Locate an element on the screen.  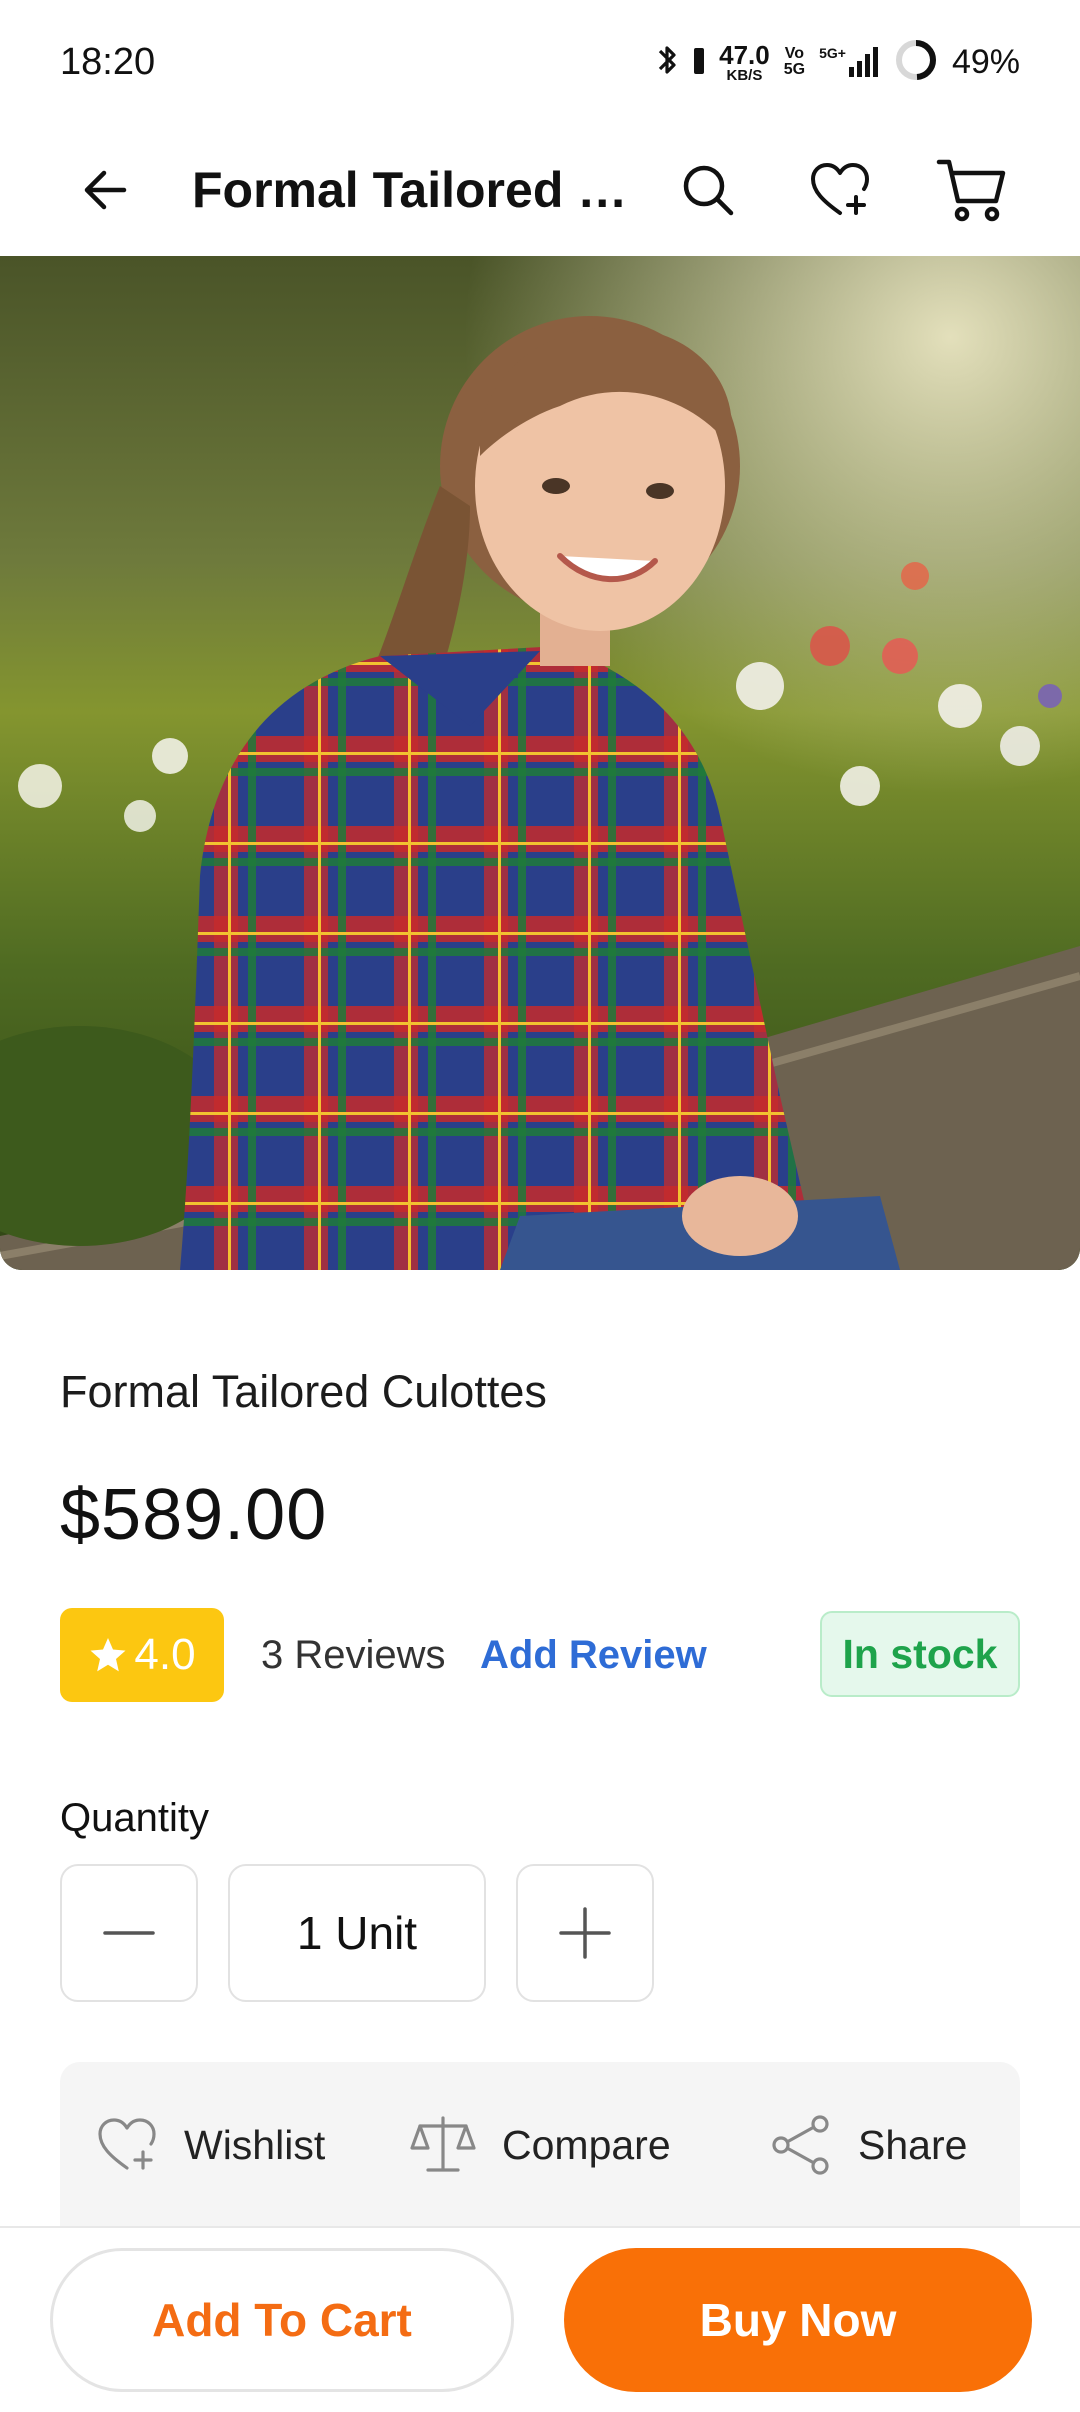
page-title: Formal Tailored Culottes is located at coordinates (412, 190).